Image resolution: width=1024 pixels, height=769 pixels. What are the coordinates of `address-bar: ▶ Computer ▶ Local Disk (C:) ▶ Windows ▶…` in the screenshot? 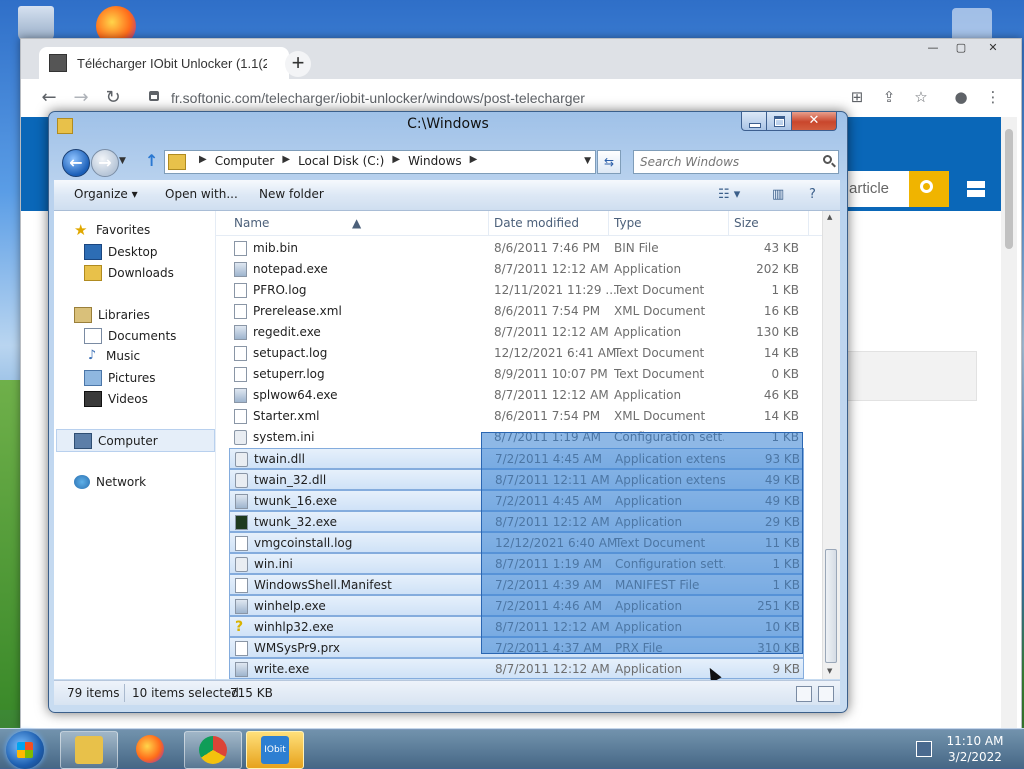 It's located at (380, 162).